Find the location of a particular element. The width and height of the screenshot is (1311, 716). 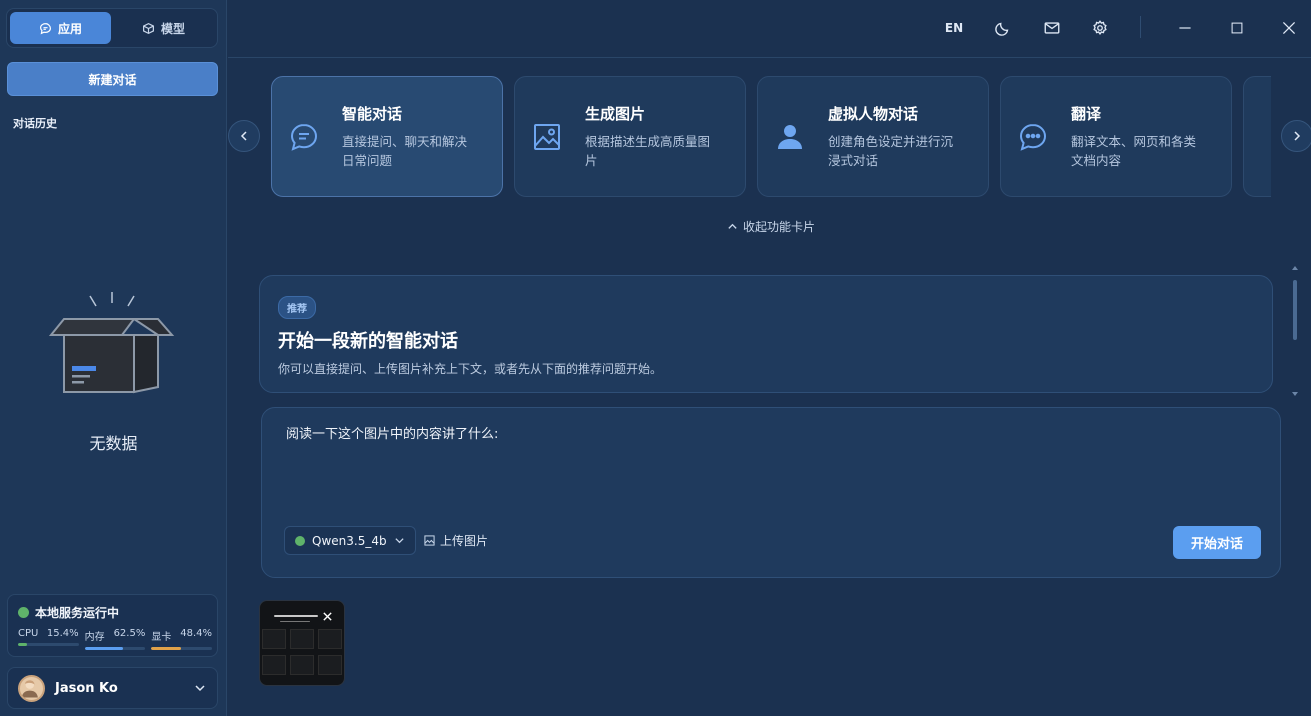

recommend-desc: 你可以直接提问、上传图片补充上下文，或者先从下面的推荐问题开始。 is located at coordinates (470, 369).